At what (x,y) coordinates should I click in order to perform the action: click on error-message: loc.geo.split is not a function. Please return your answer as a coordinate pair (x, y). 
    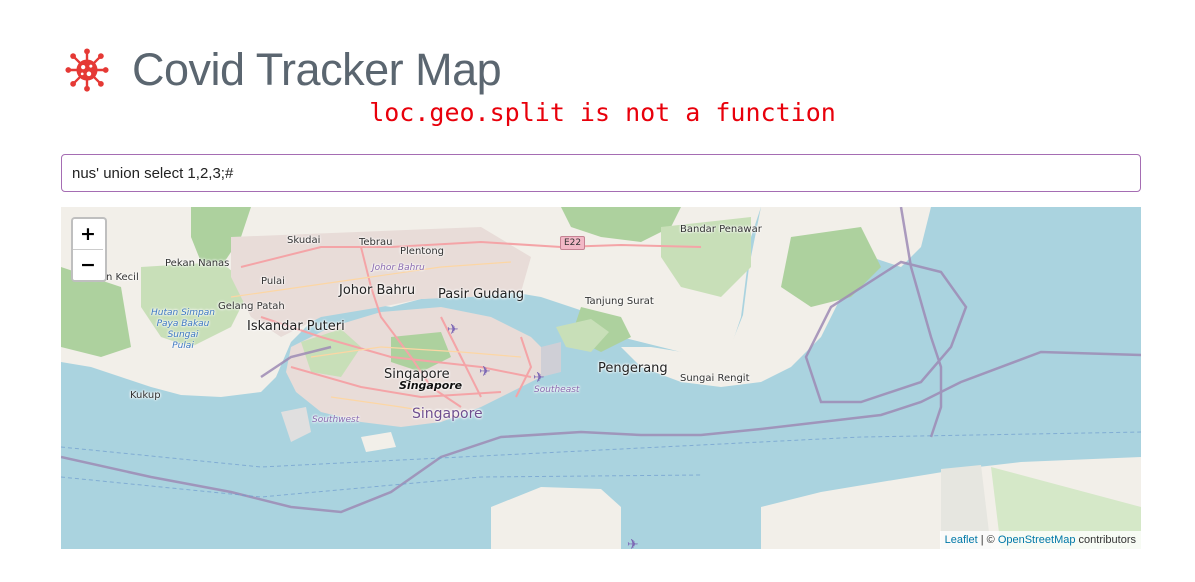
    Looking at the image, I should click on (602, 112).